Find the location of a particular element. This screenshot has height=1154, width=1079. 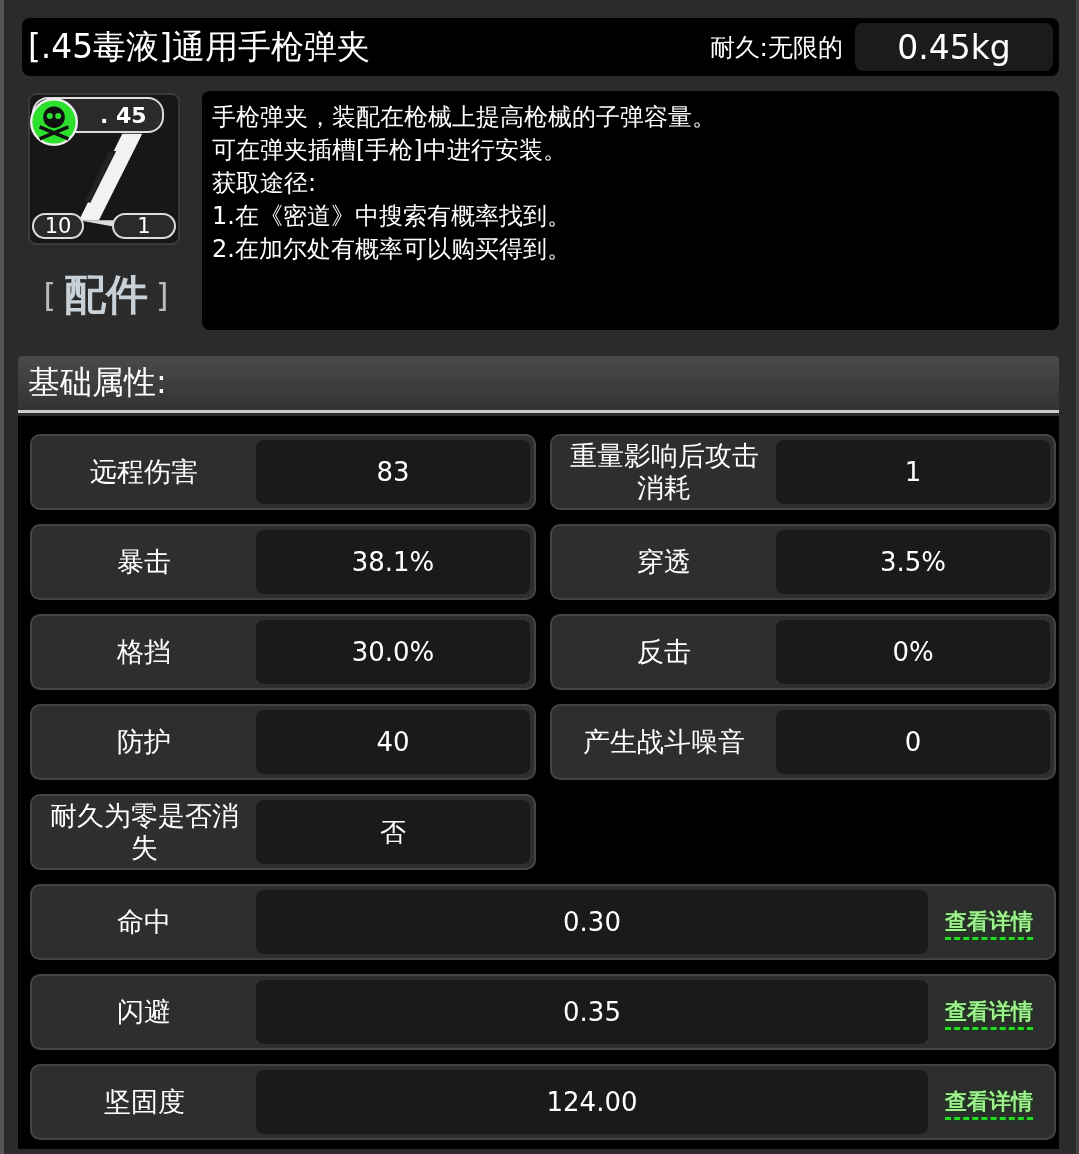

stat-label: 暴击 is located at coordinates (144, 562).